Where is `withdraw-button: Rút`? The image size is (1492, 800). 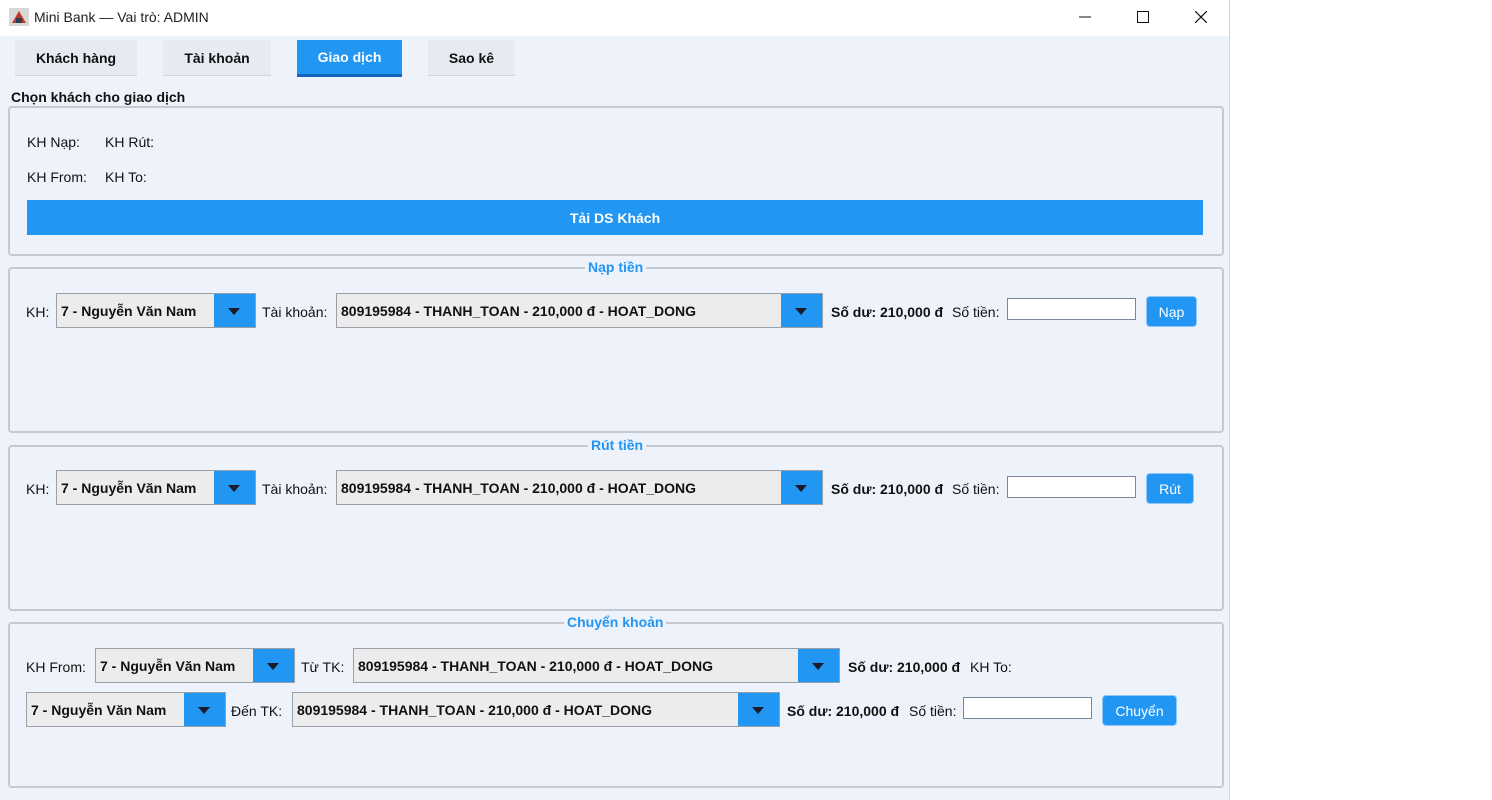
withdraw-button: Rút is located at coordinates (1170, 488).